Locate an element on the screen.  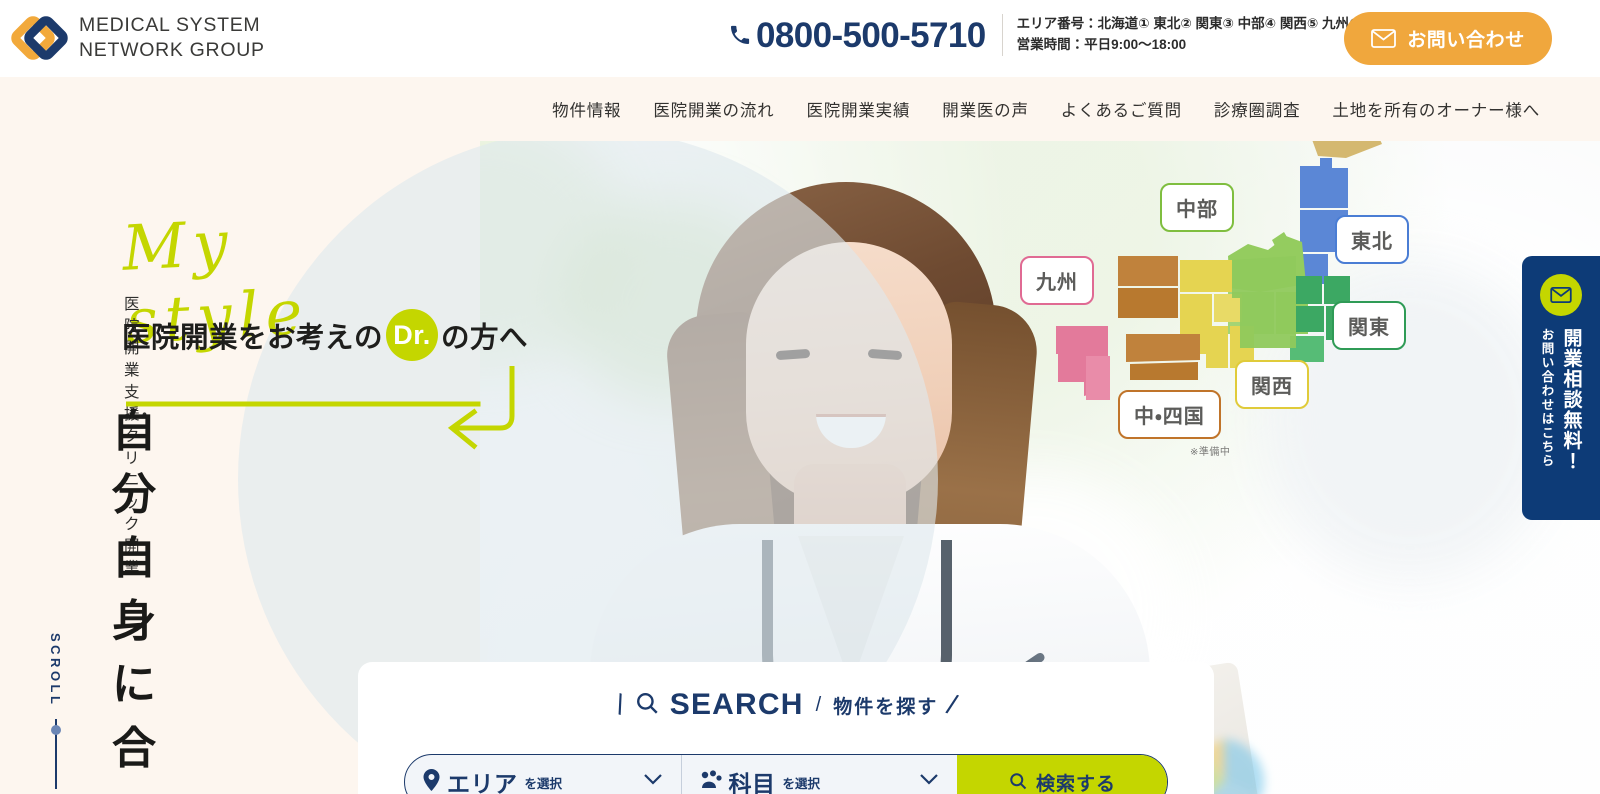
department-select-suffix: を選択 is located at coordinates (801, 783).